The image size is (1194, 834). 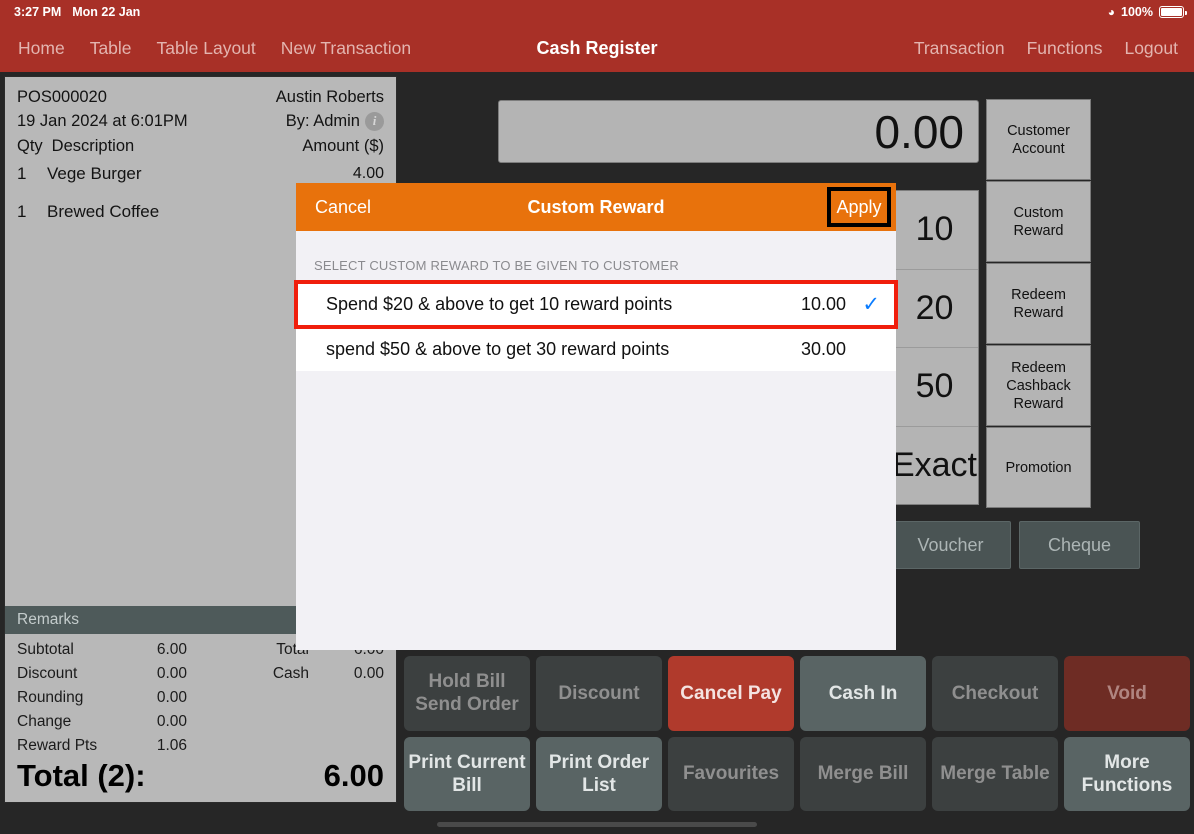 I want to click on grand-total-label: Total (2):, so click(x=81, y=775).